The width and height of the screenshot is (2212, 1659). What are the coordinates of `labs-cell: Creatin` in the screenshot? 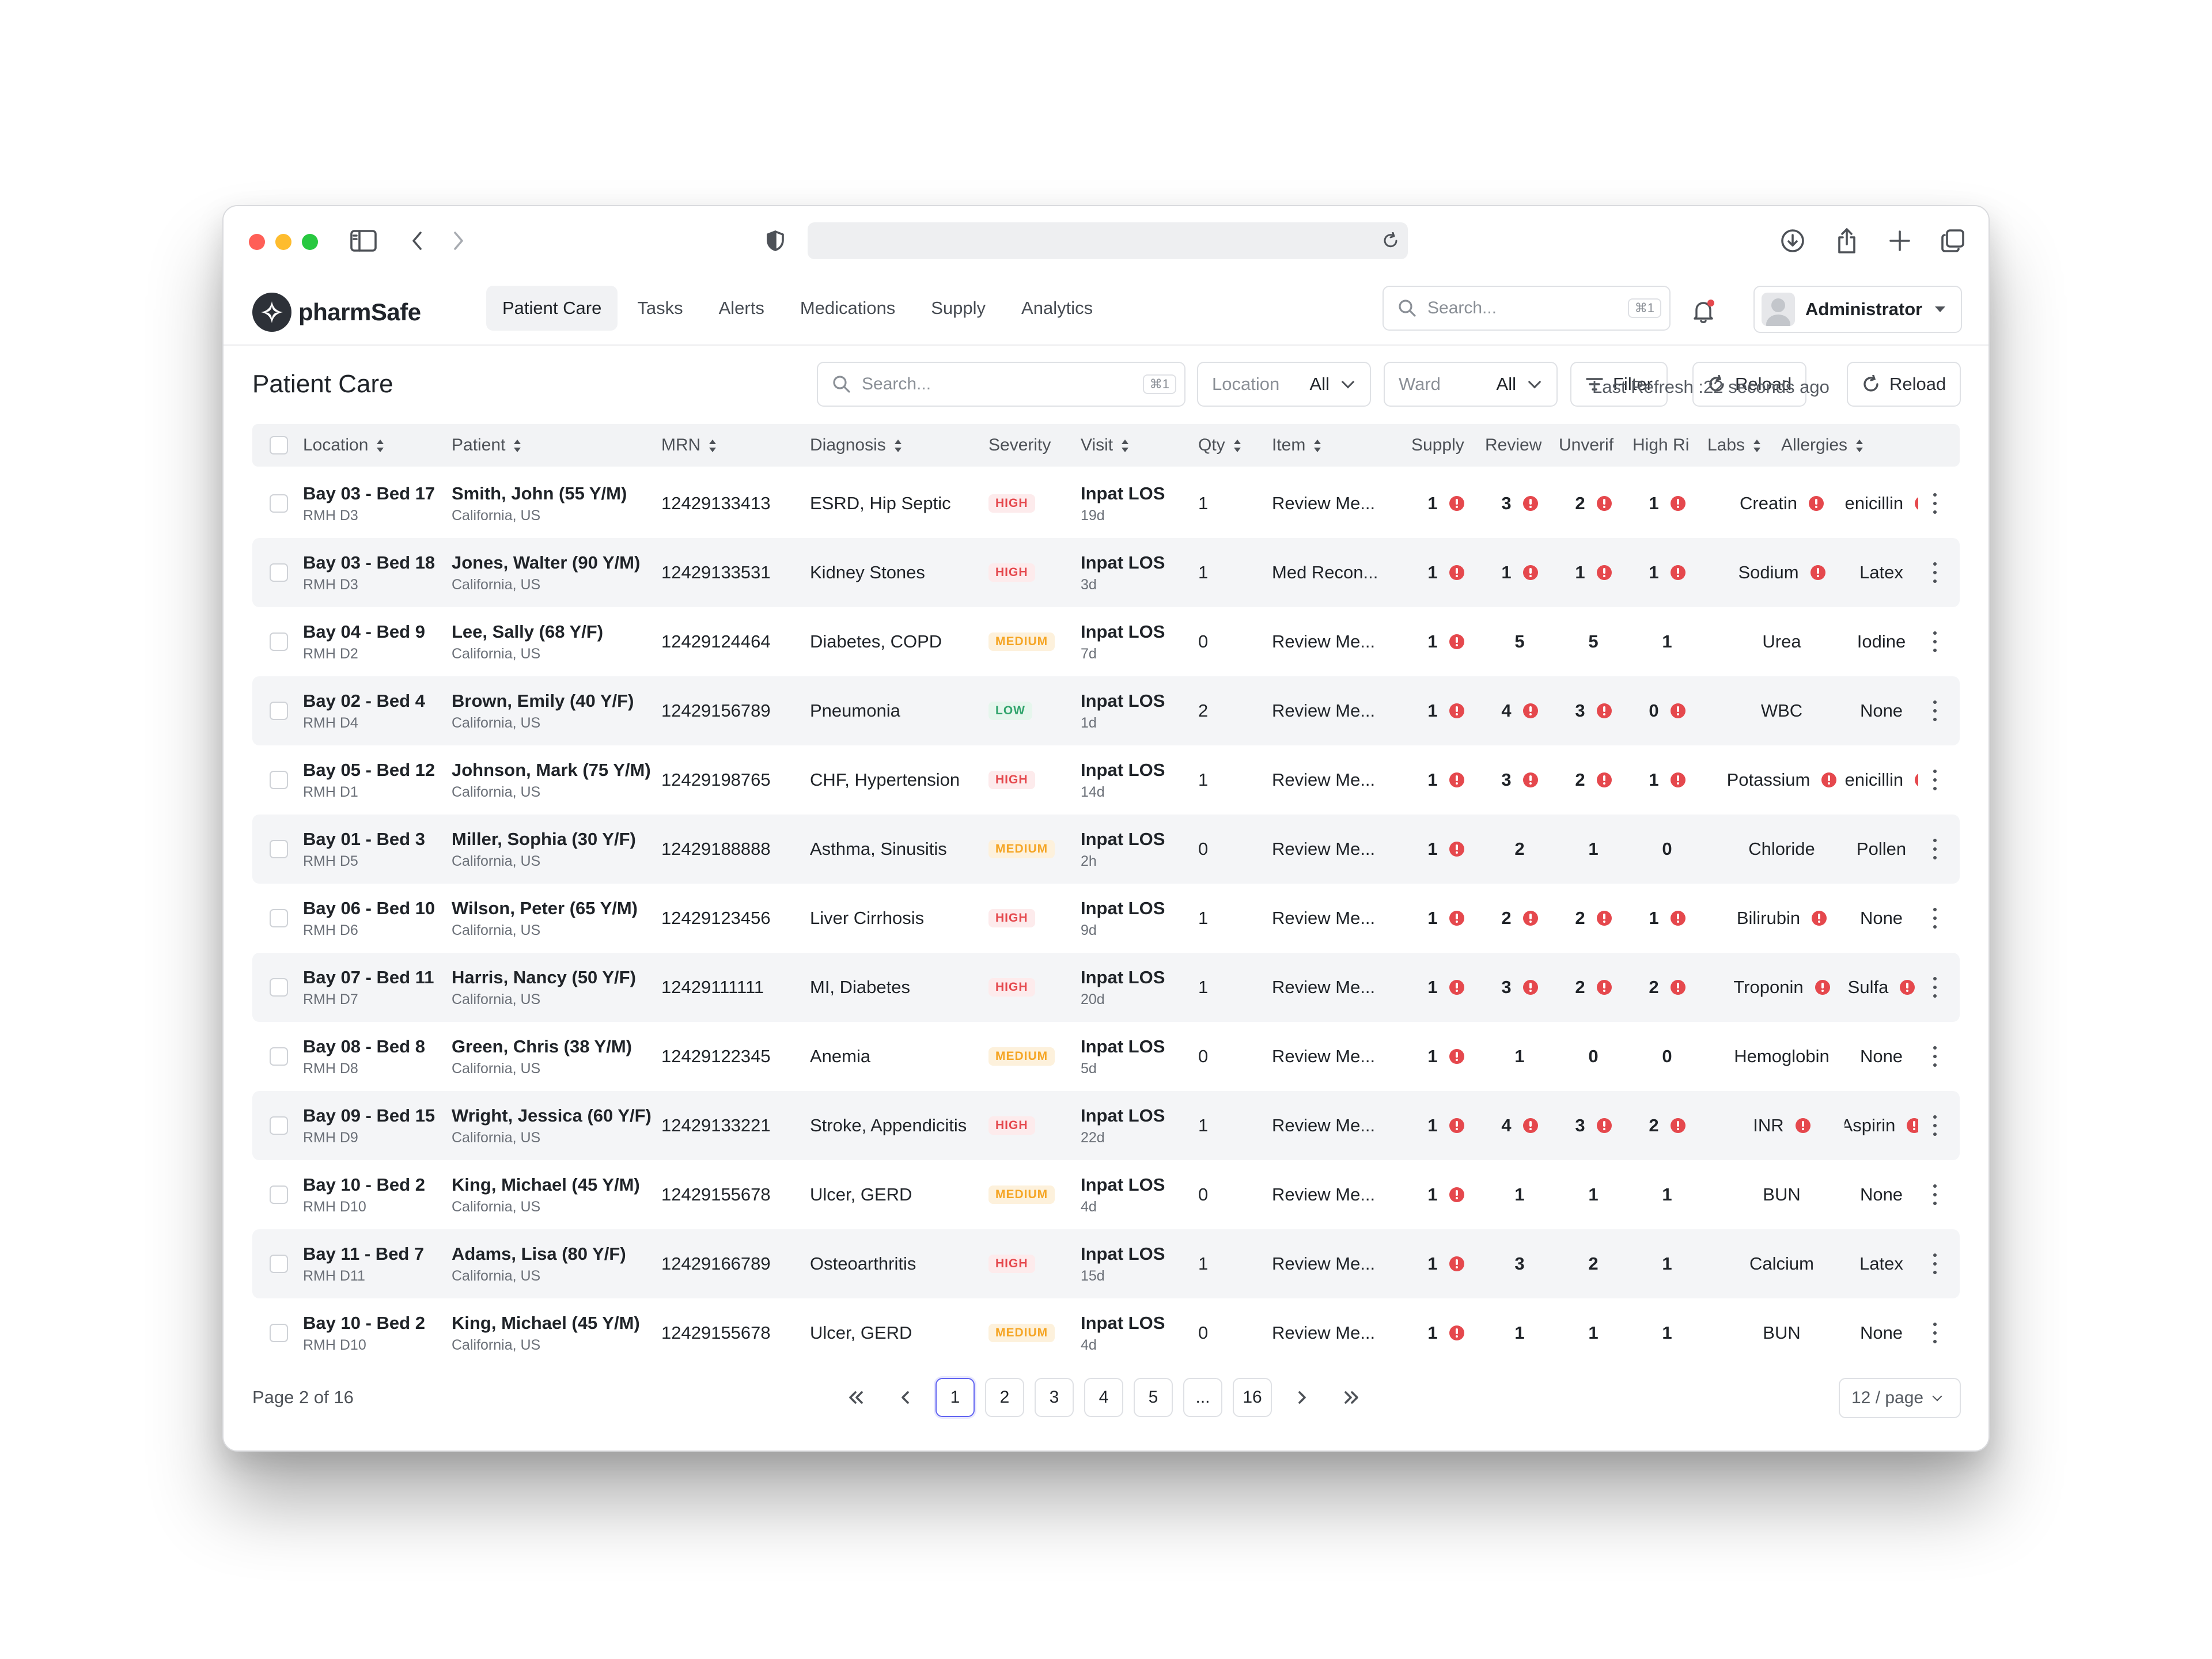 It's located at (1781, 503).